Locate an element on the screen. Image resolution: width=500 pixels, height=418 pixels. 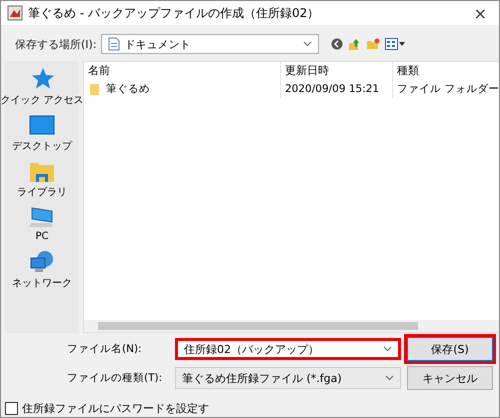
horizontal-scrollbar is located at coordinates (291, 326).